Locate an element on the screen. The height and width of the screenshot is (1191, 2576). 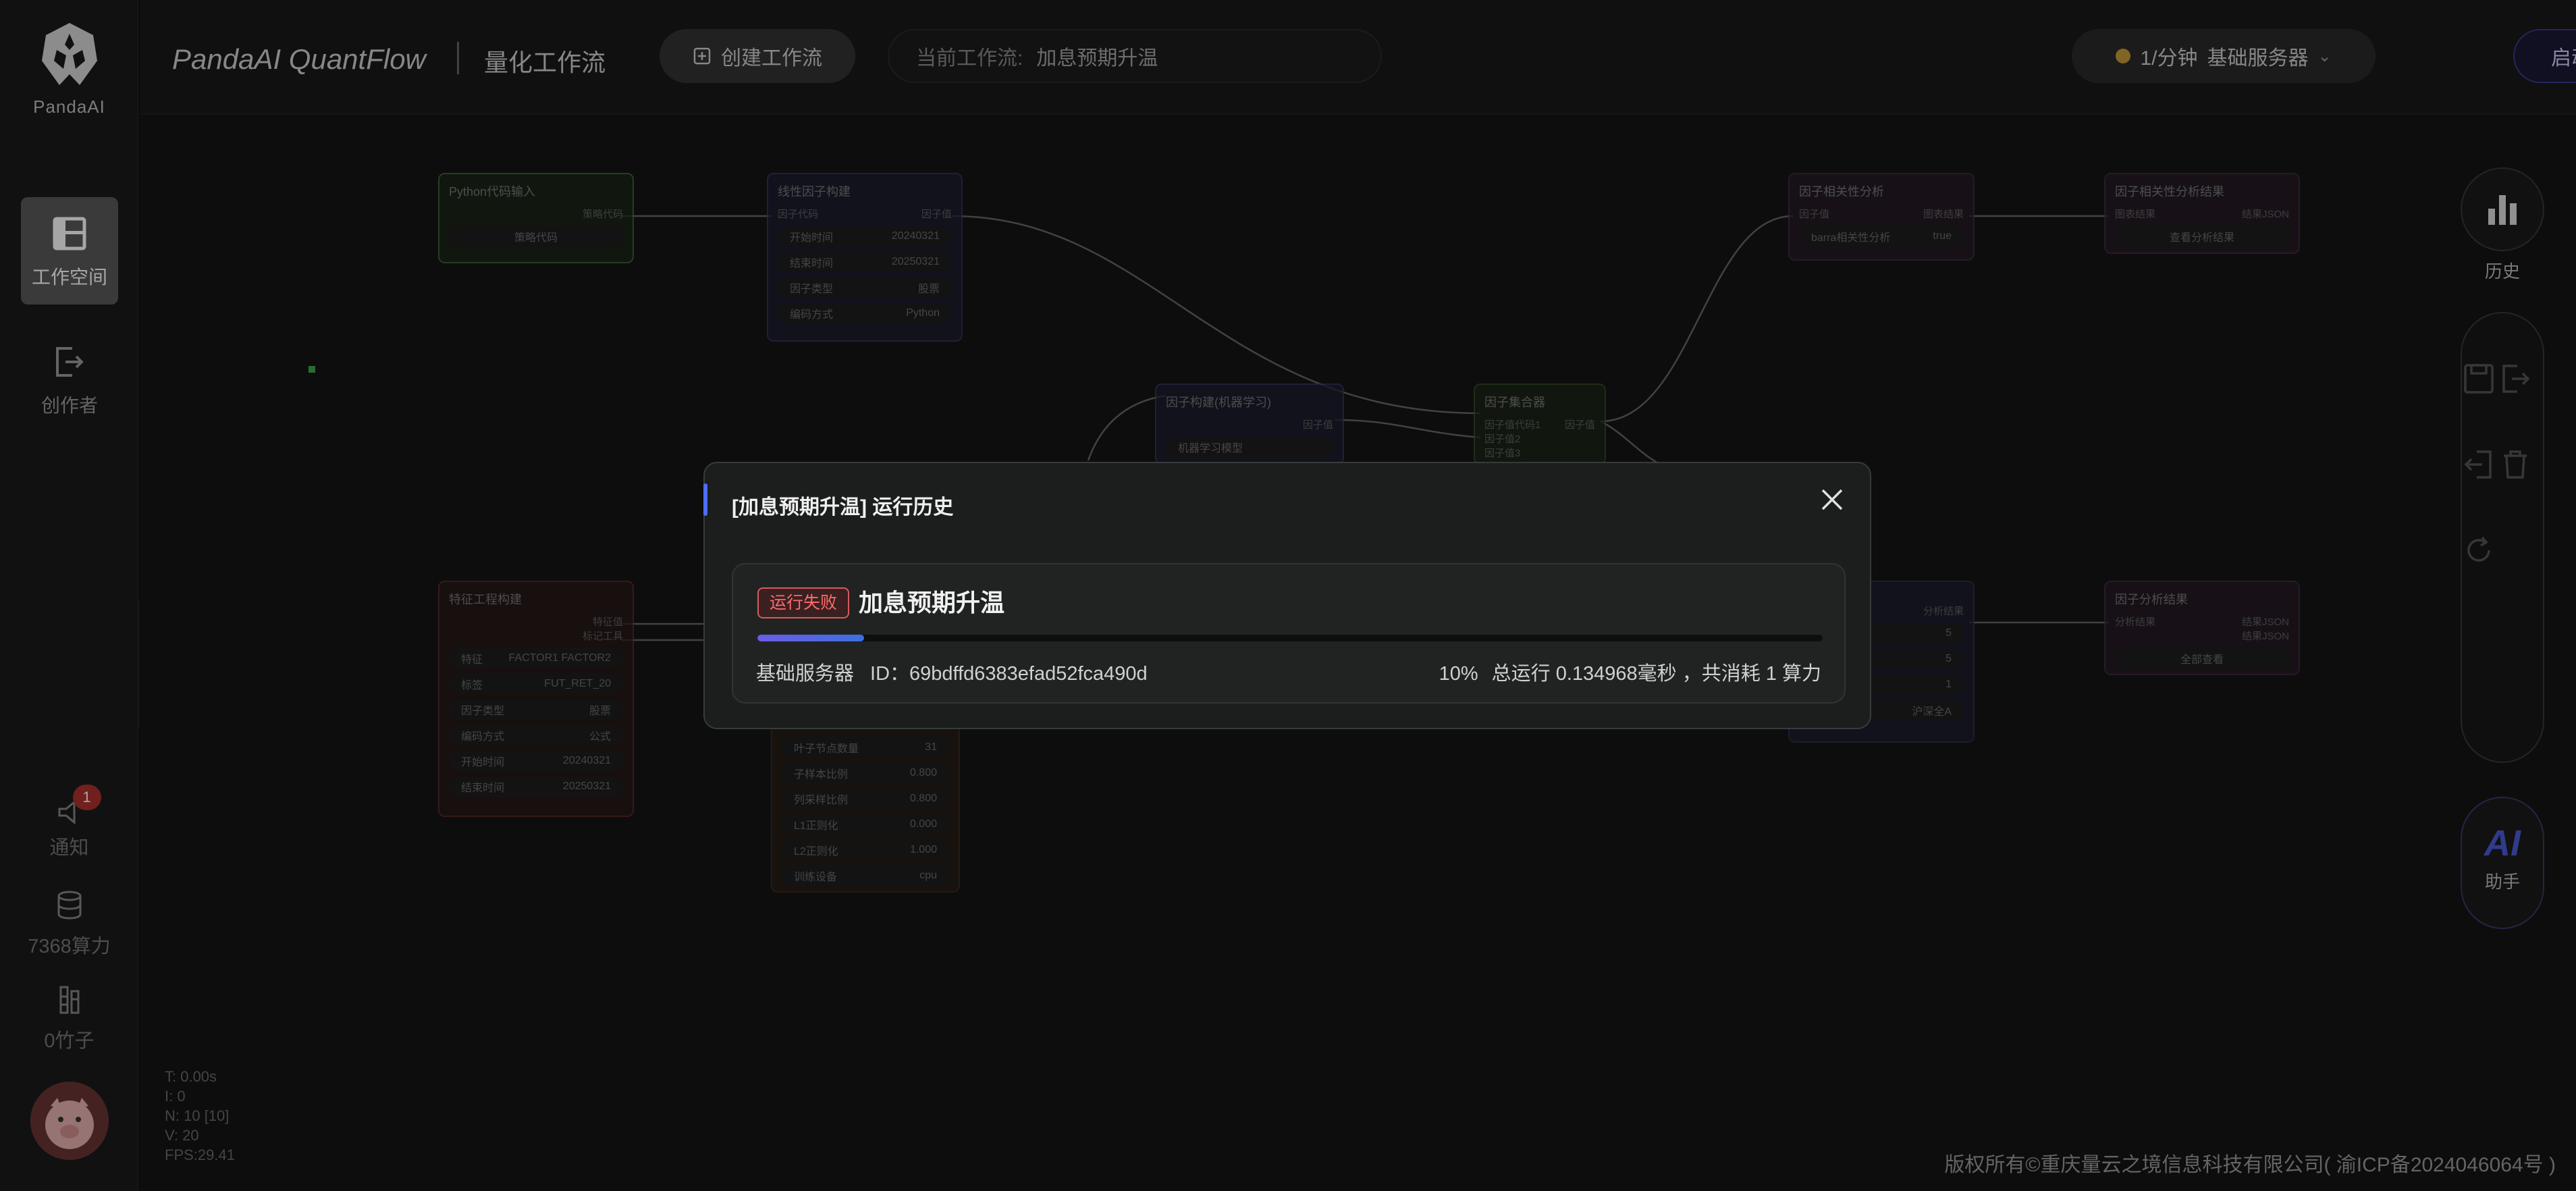
run-id-label: ID： is located at coordinates (890, 674).